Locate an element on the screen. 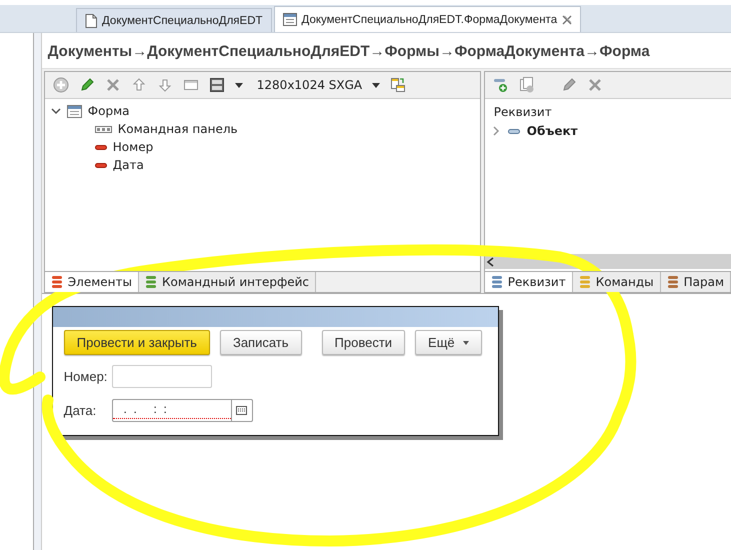 The height and width of the screenshot is (550, 731). swap-layout-icon is located at coordinates (398, 85).